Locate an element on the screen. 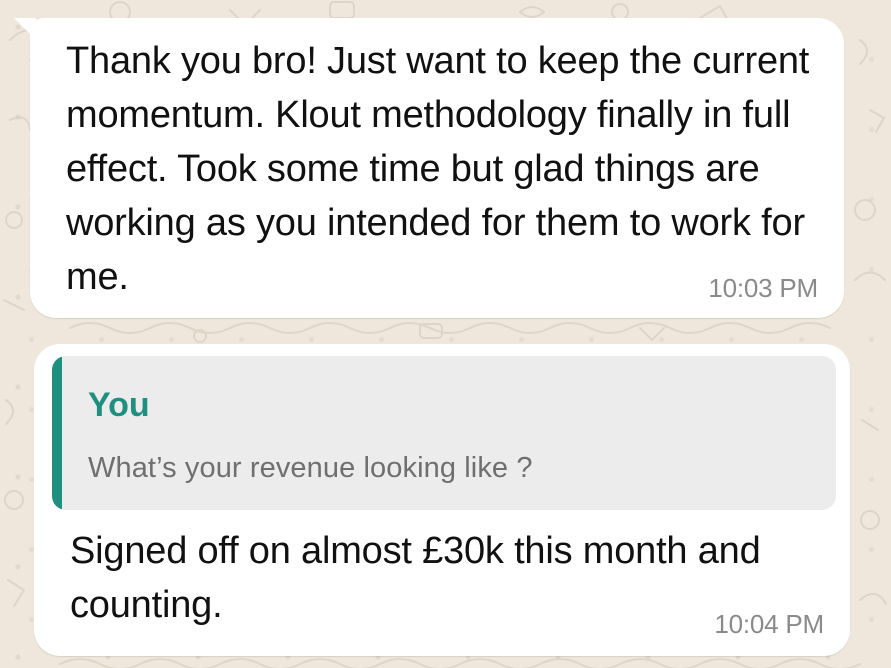  quoted-text: What’s your revenue looking like ? is located at coordinates (310, 468).